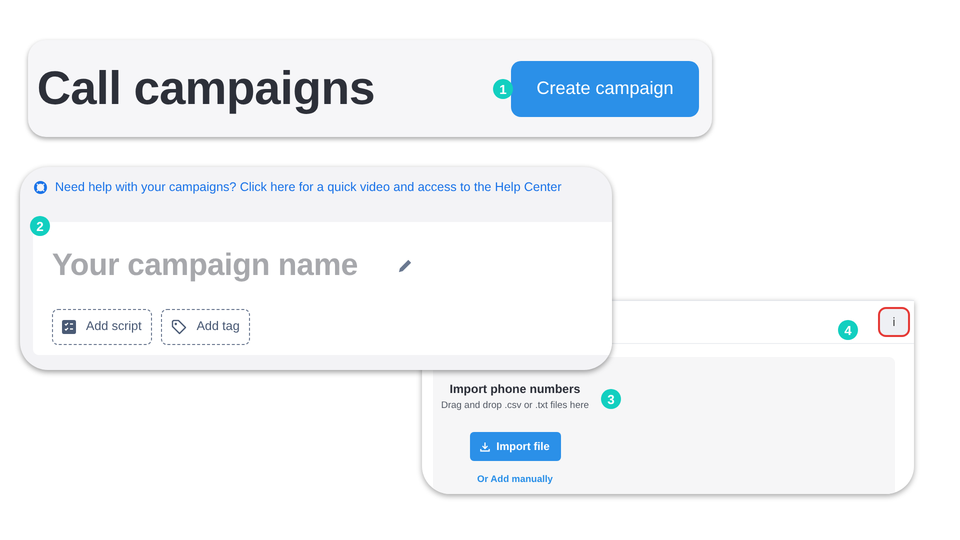 Image resolution: width=960 pixels, height=540 pixels. I want to click on tag-icon, so click(178, 326).